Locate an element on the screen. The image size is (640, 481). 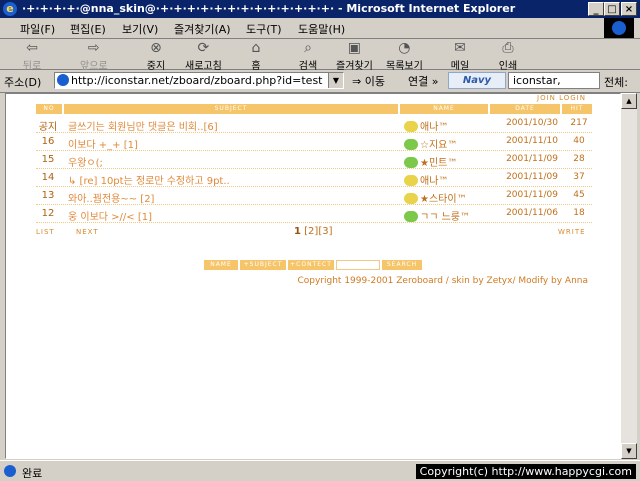
search-submit-button: SEARCH is located at coordinates (402, 265).